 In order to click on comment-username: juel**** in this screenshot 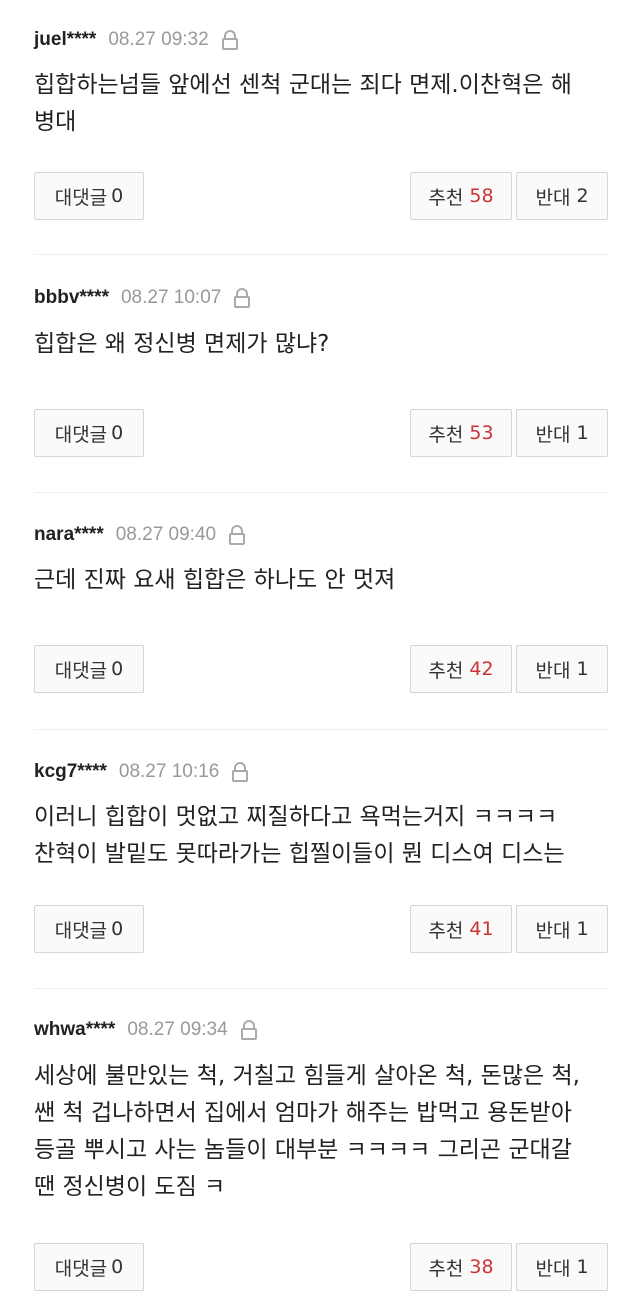, I will do `click(65, 39)`.